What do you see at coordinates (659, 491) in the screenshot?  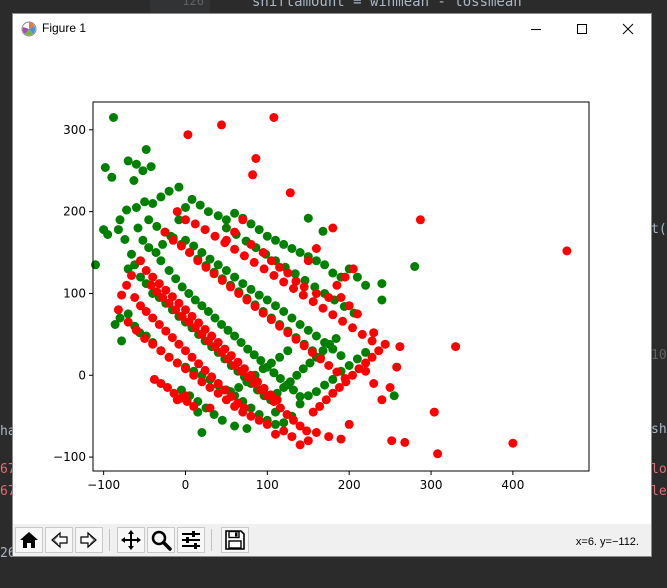 I see `console-fragment: le` at bounding box center [659, 491].